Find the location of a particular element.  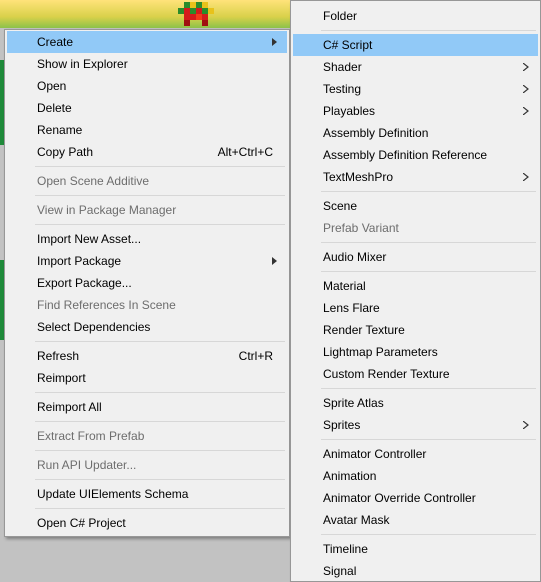

menu-item-import-package: Import Package is located at coordinates (147, 261).